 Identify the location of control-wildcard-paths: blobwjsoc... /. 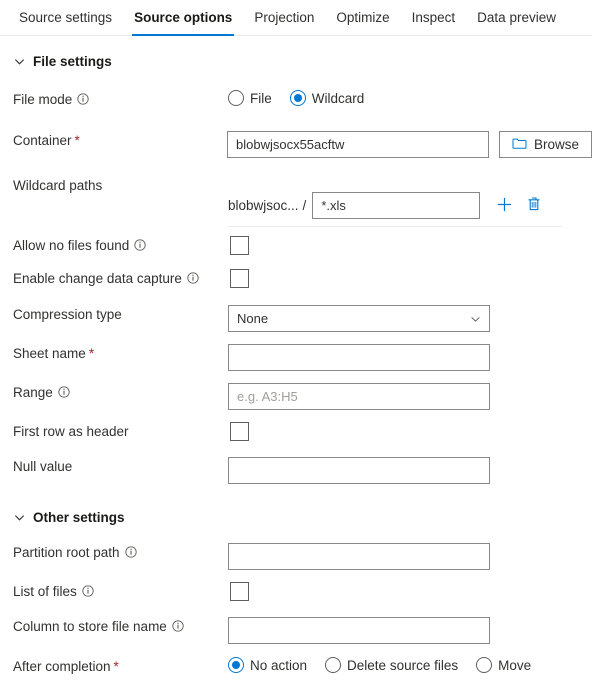
(403, 196).